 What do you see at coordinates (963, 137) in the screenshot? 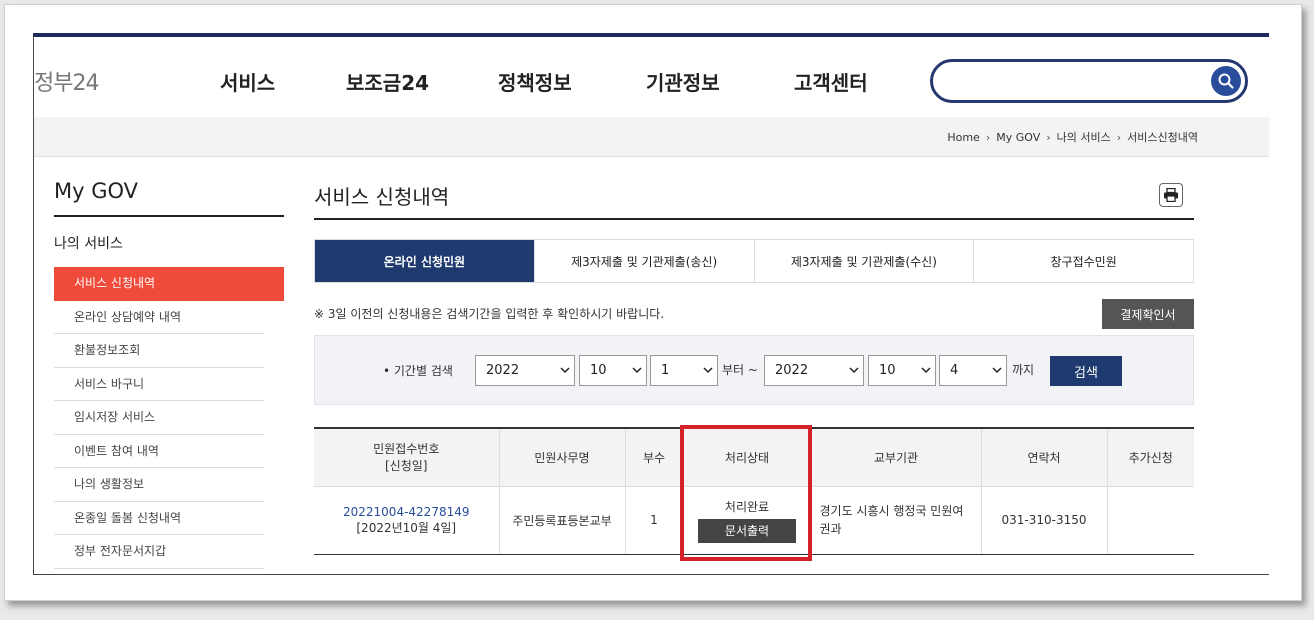
I see `breadcrumb-home: Home` at bounding box center [963, 137].